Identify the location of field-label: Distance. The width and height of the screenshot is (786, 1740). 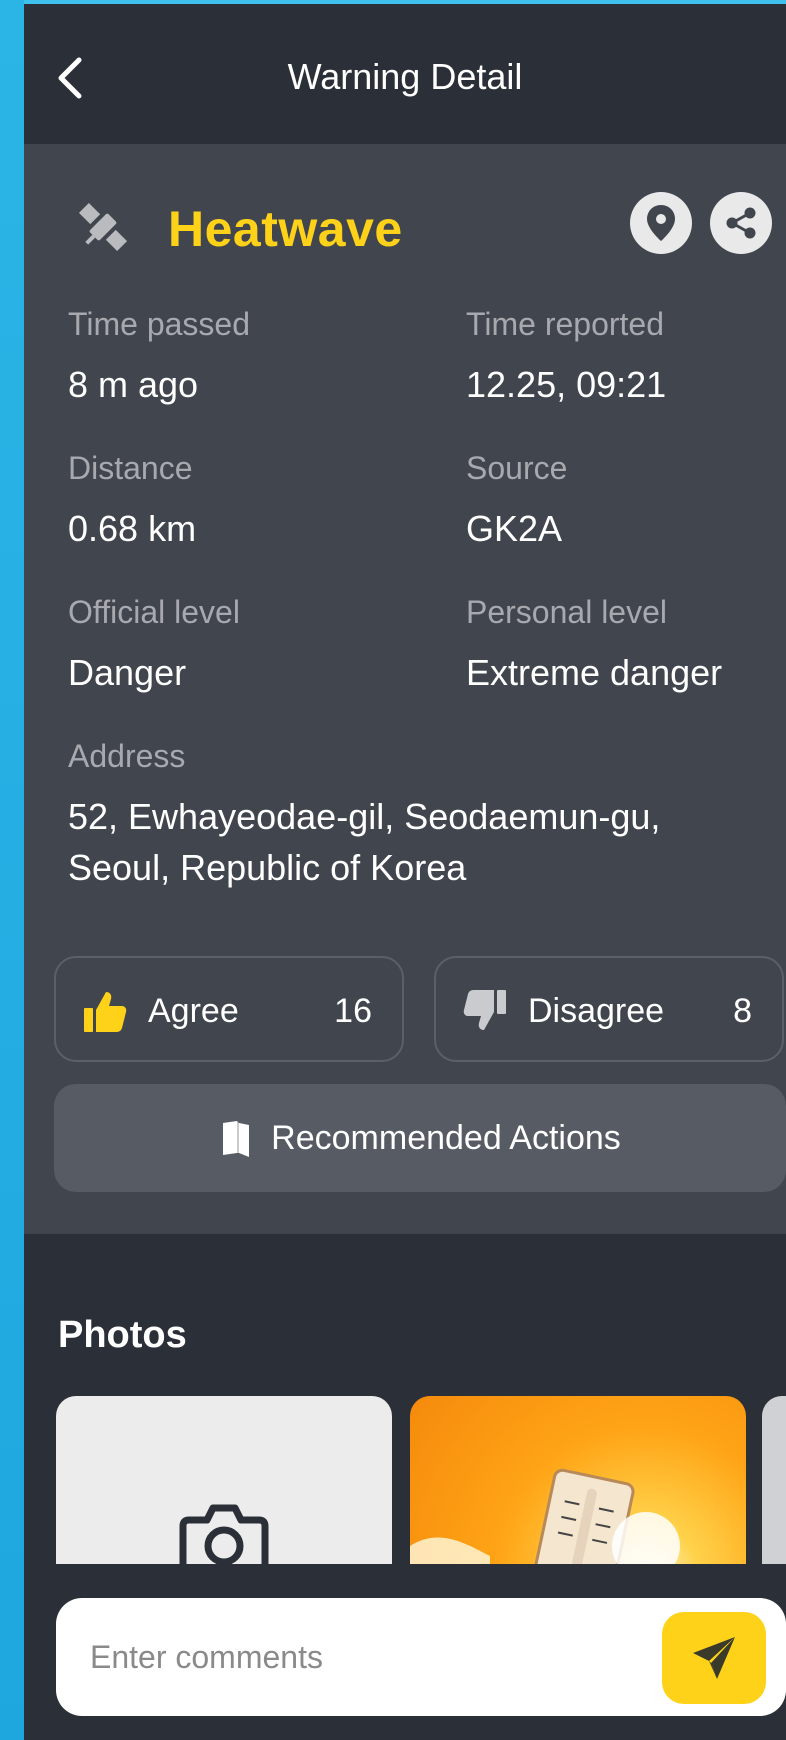
(130, 468).